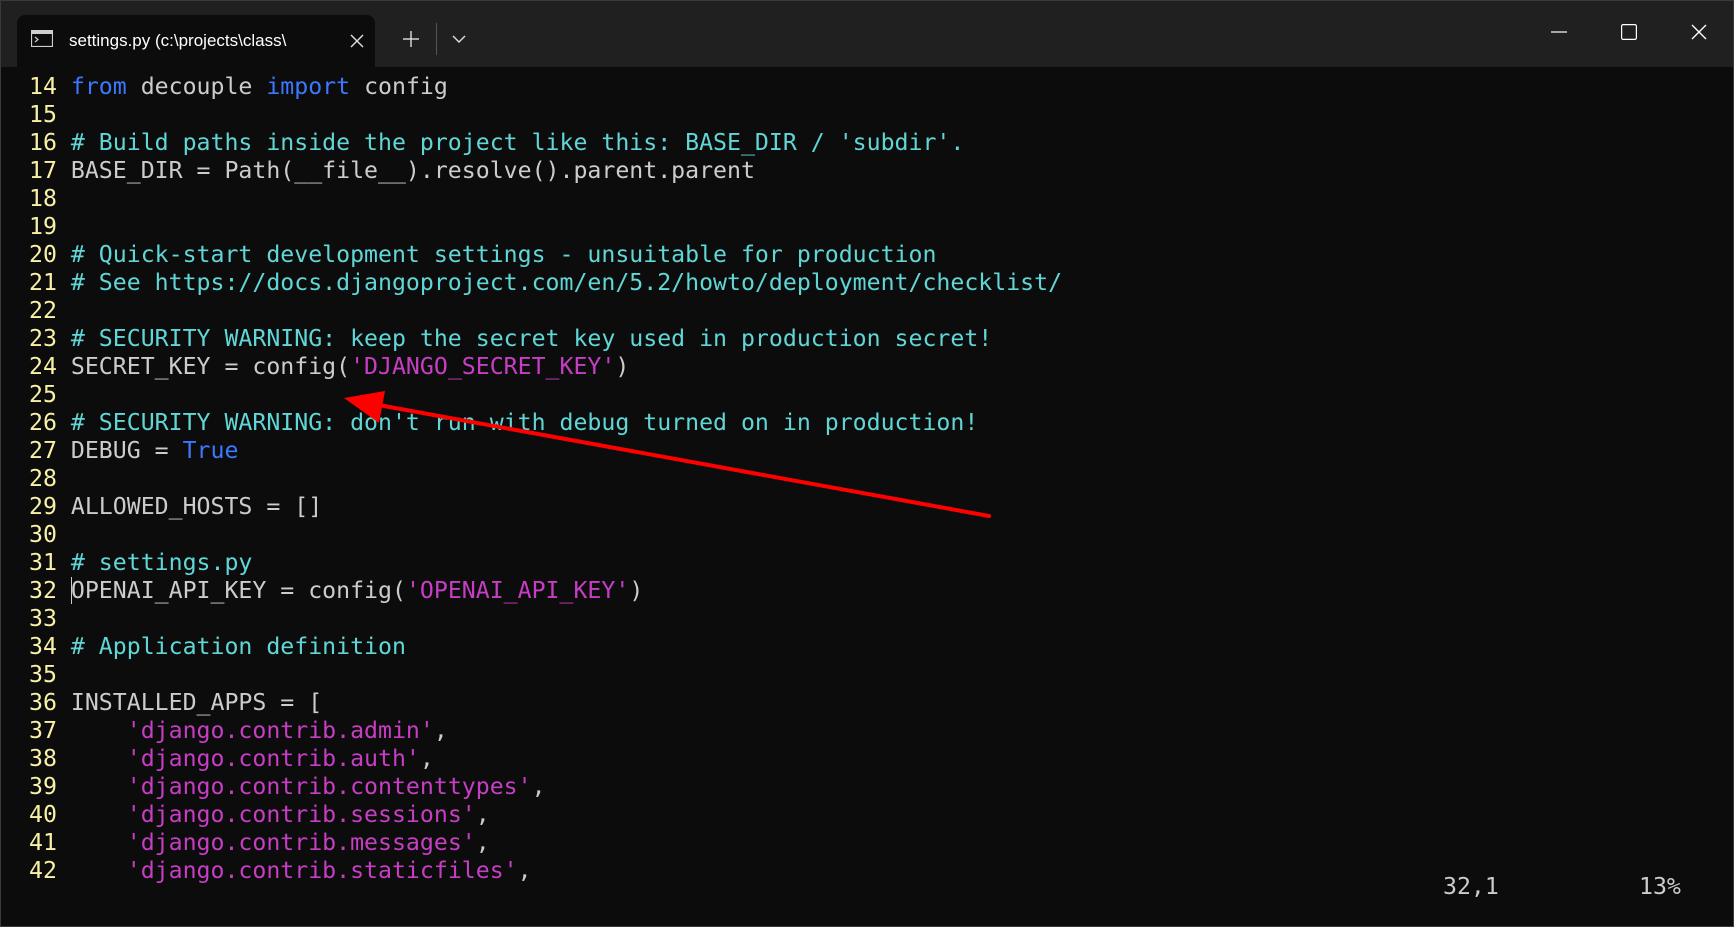 This screenshot has height=927, width=1734. I want to click on chevron-down-icon, so click(459, 39).